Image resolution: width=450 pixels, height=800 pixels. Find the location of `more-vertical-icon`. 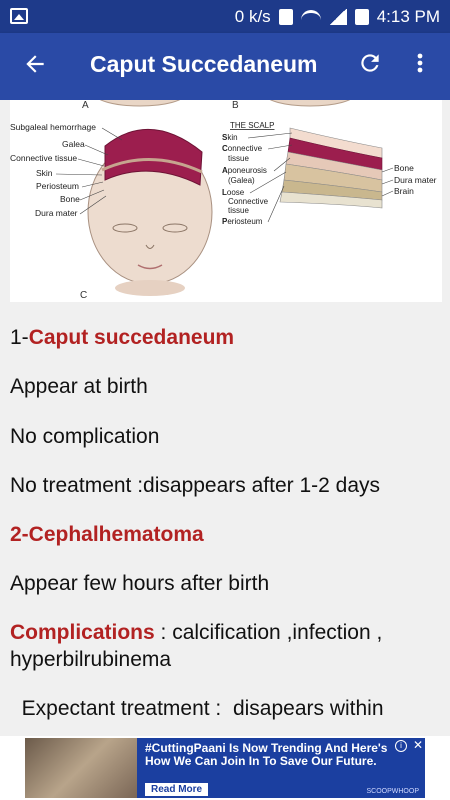

more-vertical-icon is located at coordinates (420, 63).